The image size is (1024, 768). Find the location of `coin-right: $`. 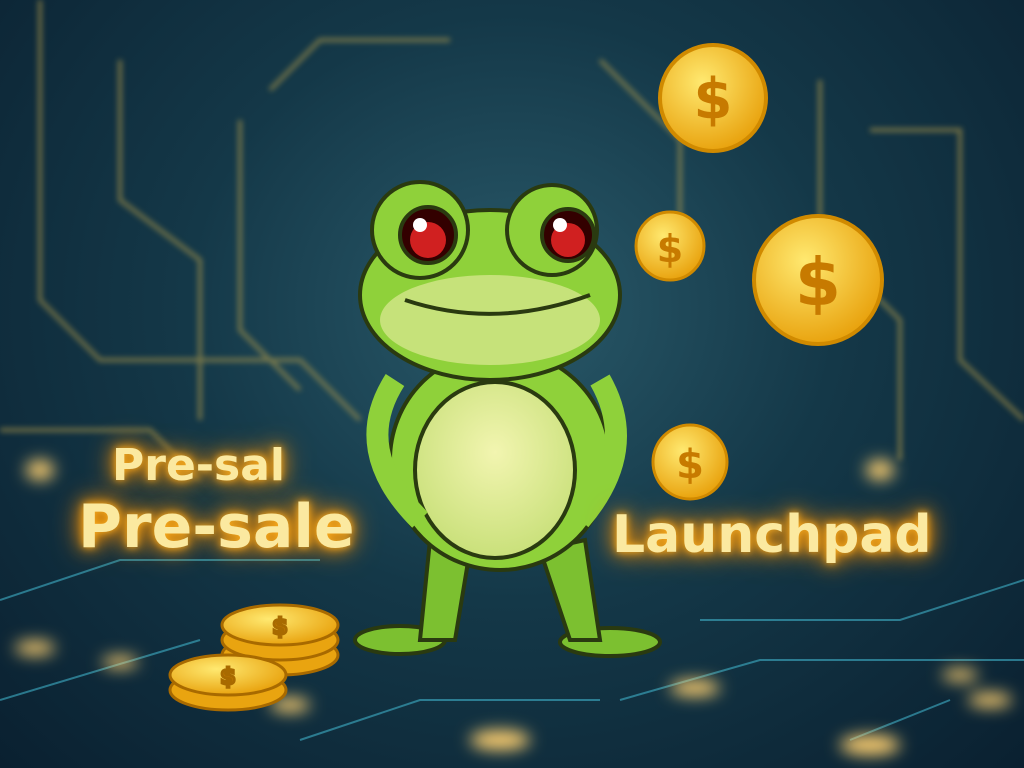

coin-right: $ is located at coordinates (818, 280).